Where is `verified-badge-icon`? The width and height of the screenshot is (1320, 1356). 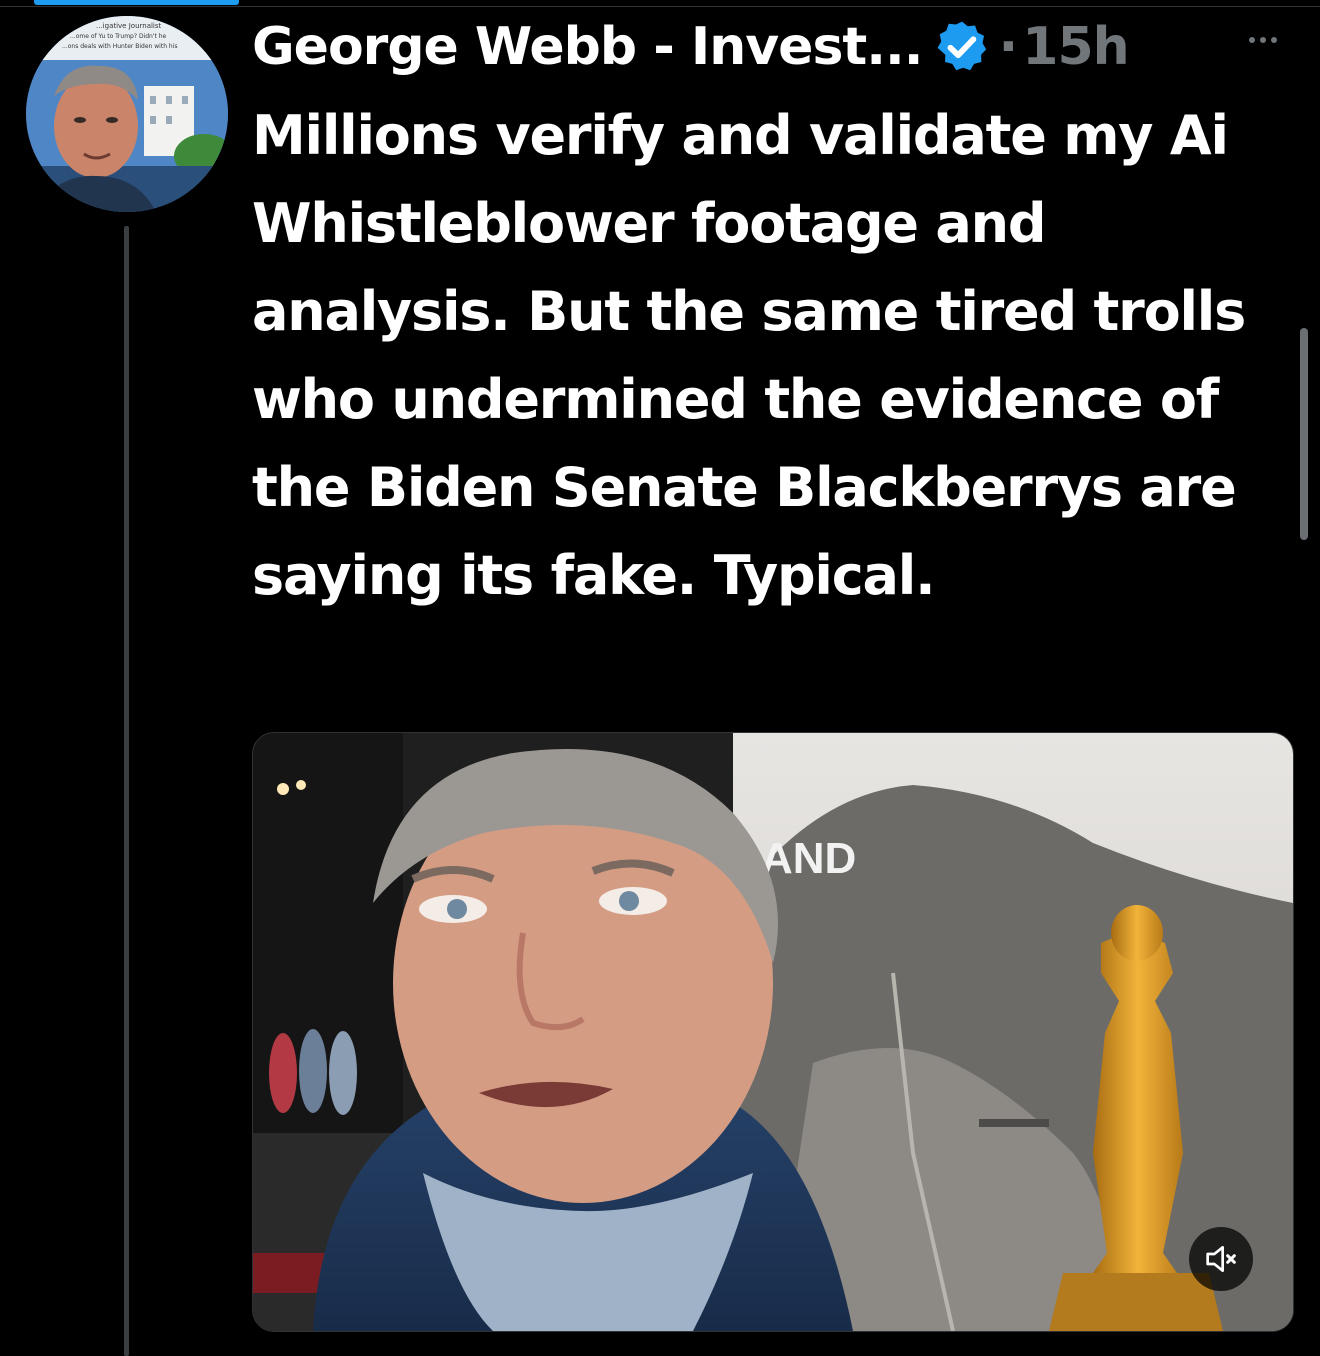
verified-badge-icon is located at coordinates (962, 47).